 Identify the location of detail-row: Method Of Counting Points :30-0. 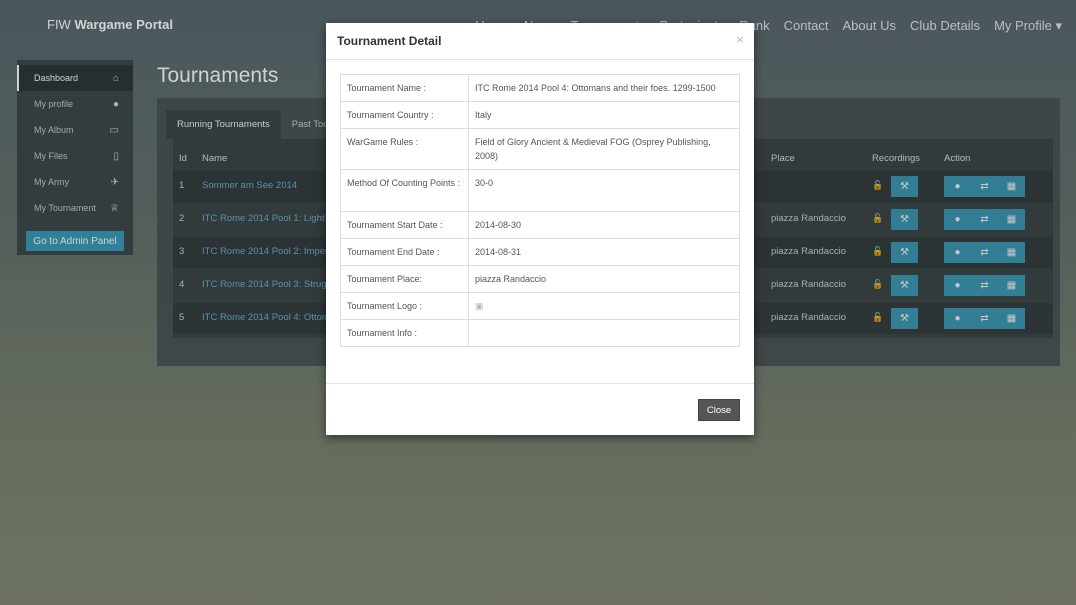
(540, 190).